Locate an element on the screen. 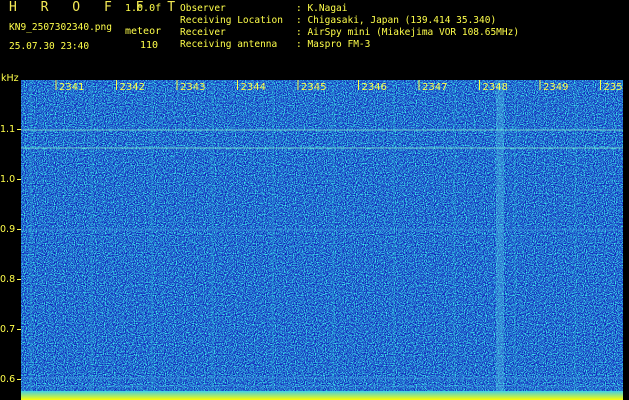 The image size is (629, 400). time-label-2342: 2342 is located at coordinates (132, 87).